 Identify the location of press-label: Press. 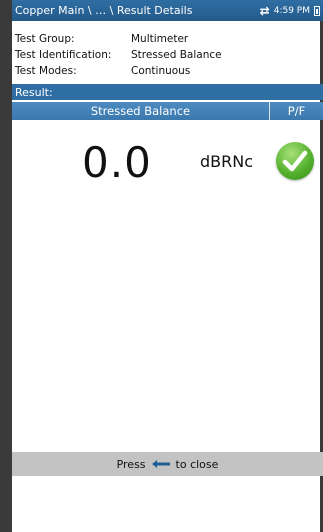
(131, 464).